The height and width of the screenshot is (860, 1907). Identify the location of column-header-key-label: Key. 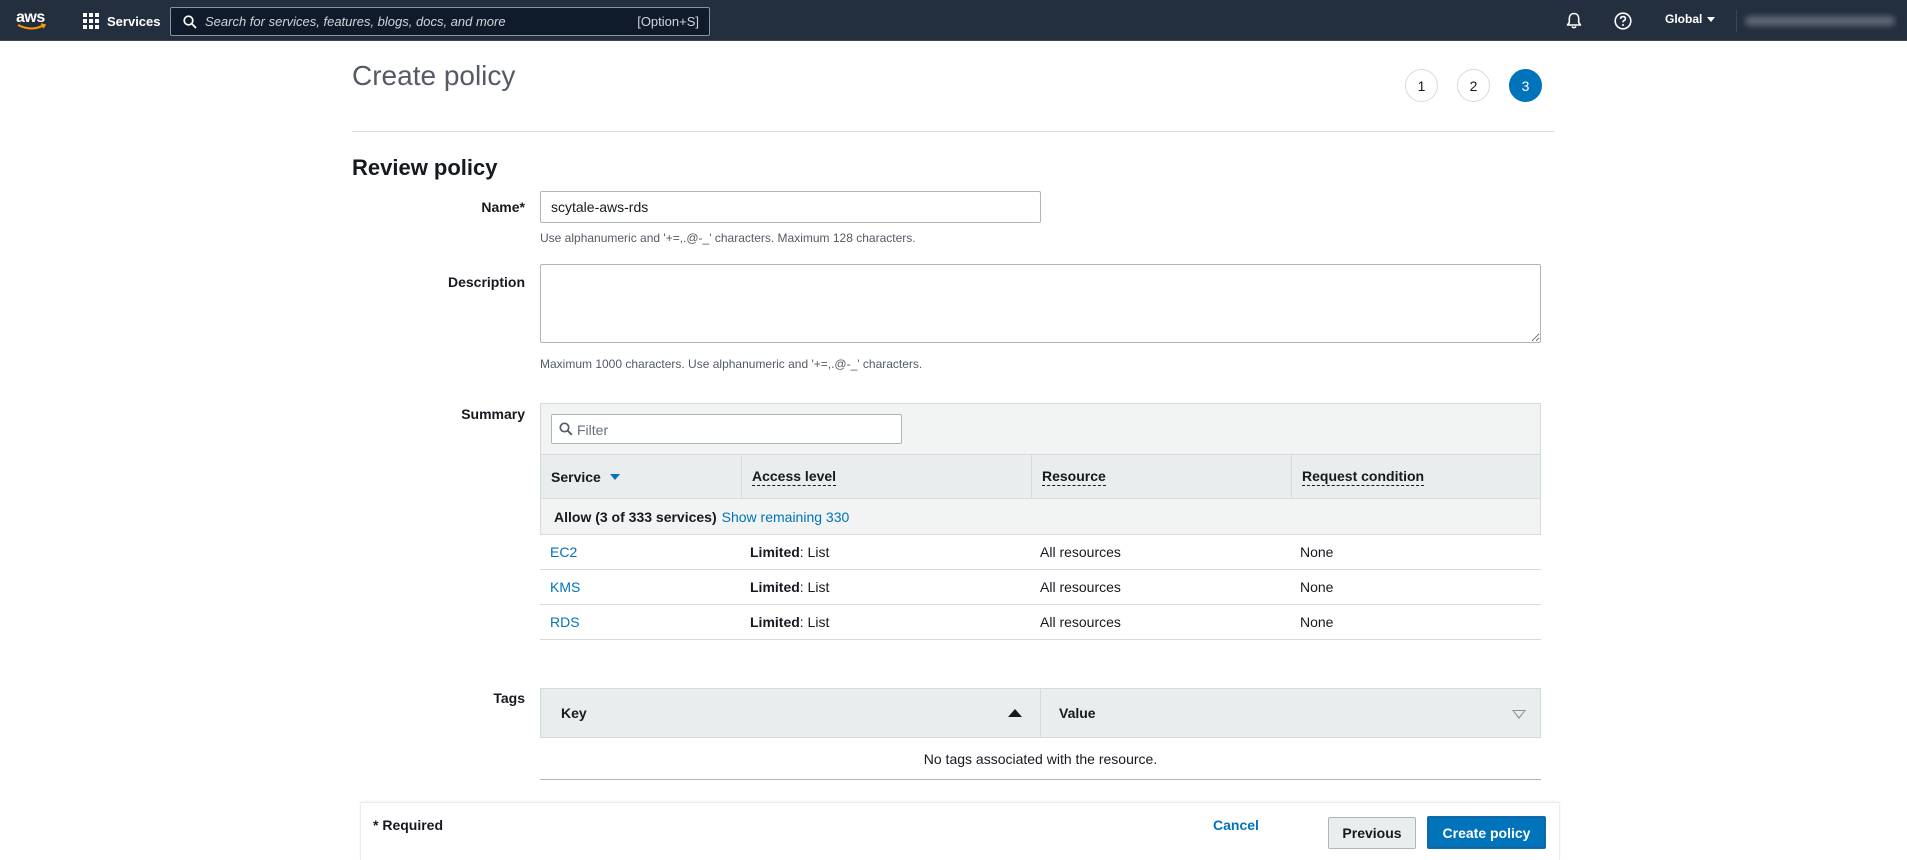
(574, 713).